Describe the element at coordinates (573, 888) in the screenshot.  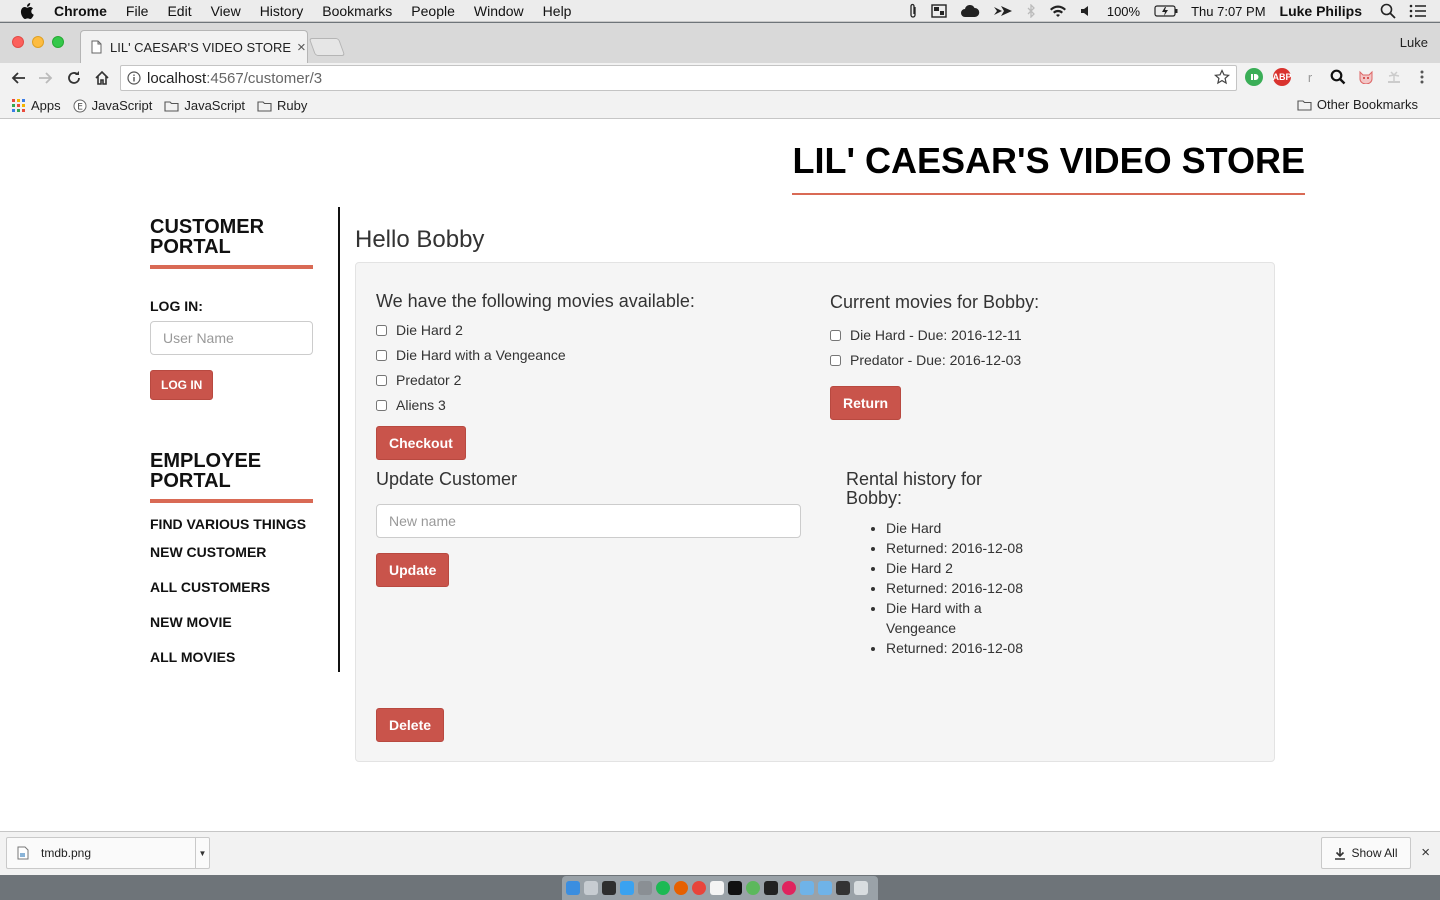
I see `finder-icon` at that location.